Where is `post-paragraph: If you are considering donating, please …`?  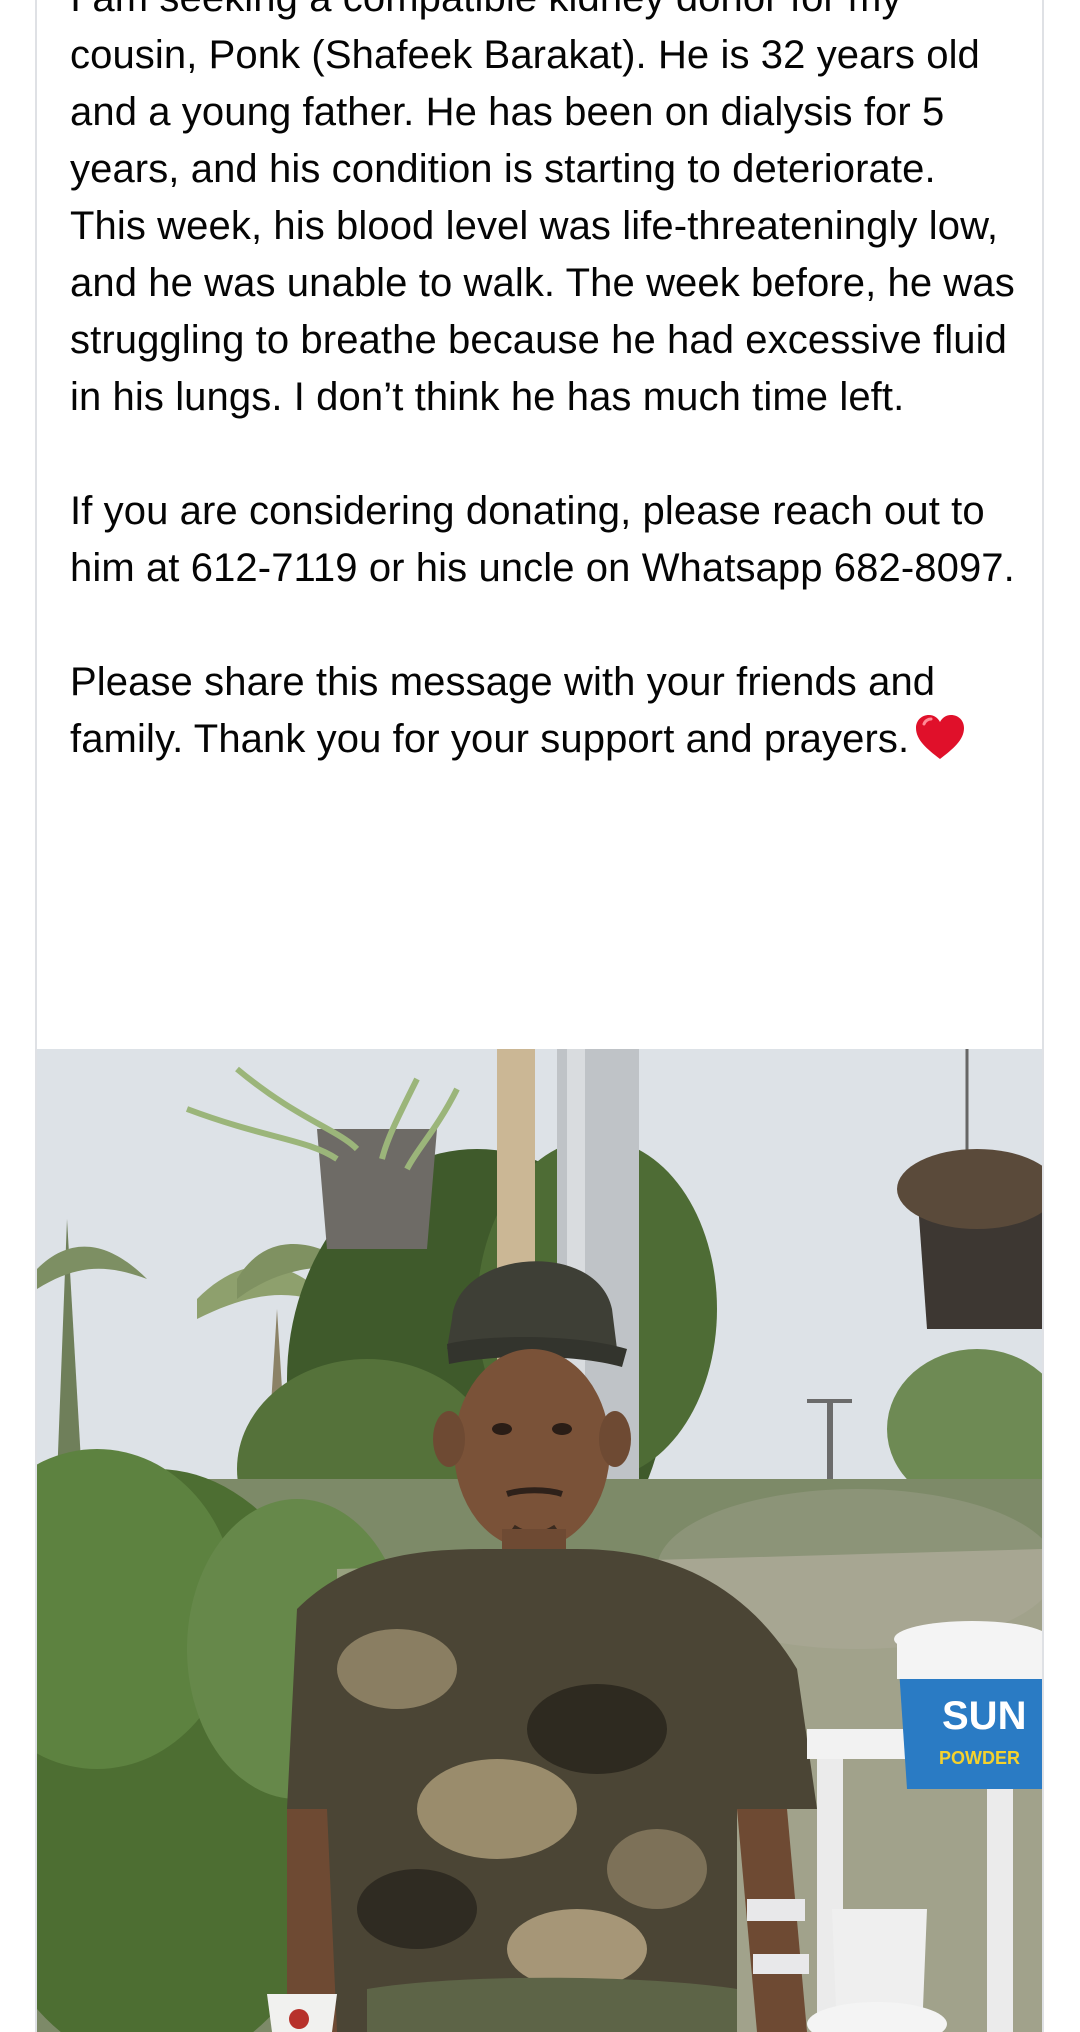
post-paragraph: If you are considering donating, please … is located at coordinates (542, 539).